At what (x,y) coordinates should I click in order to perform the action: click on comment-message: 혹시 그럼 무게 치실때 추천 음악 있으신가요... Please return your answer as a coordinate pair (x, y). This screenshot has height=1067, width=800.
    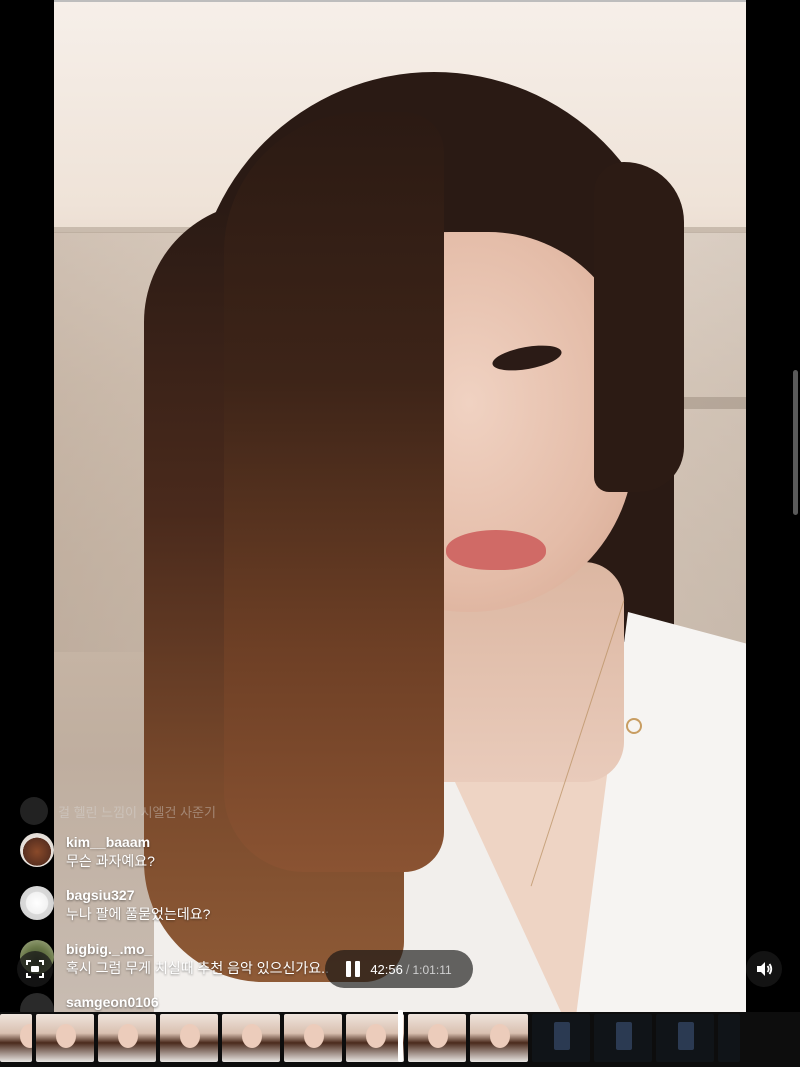
    Looking at the image, I should click on (197, 968).